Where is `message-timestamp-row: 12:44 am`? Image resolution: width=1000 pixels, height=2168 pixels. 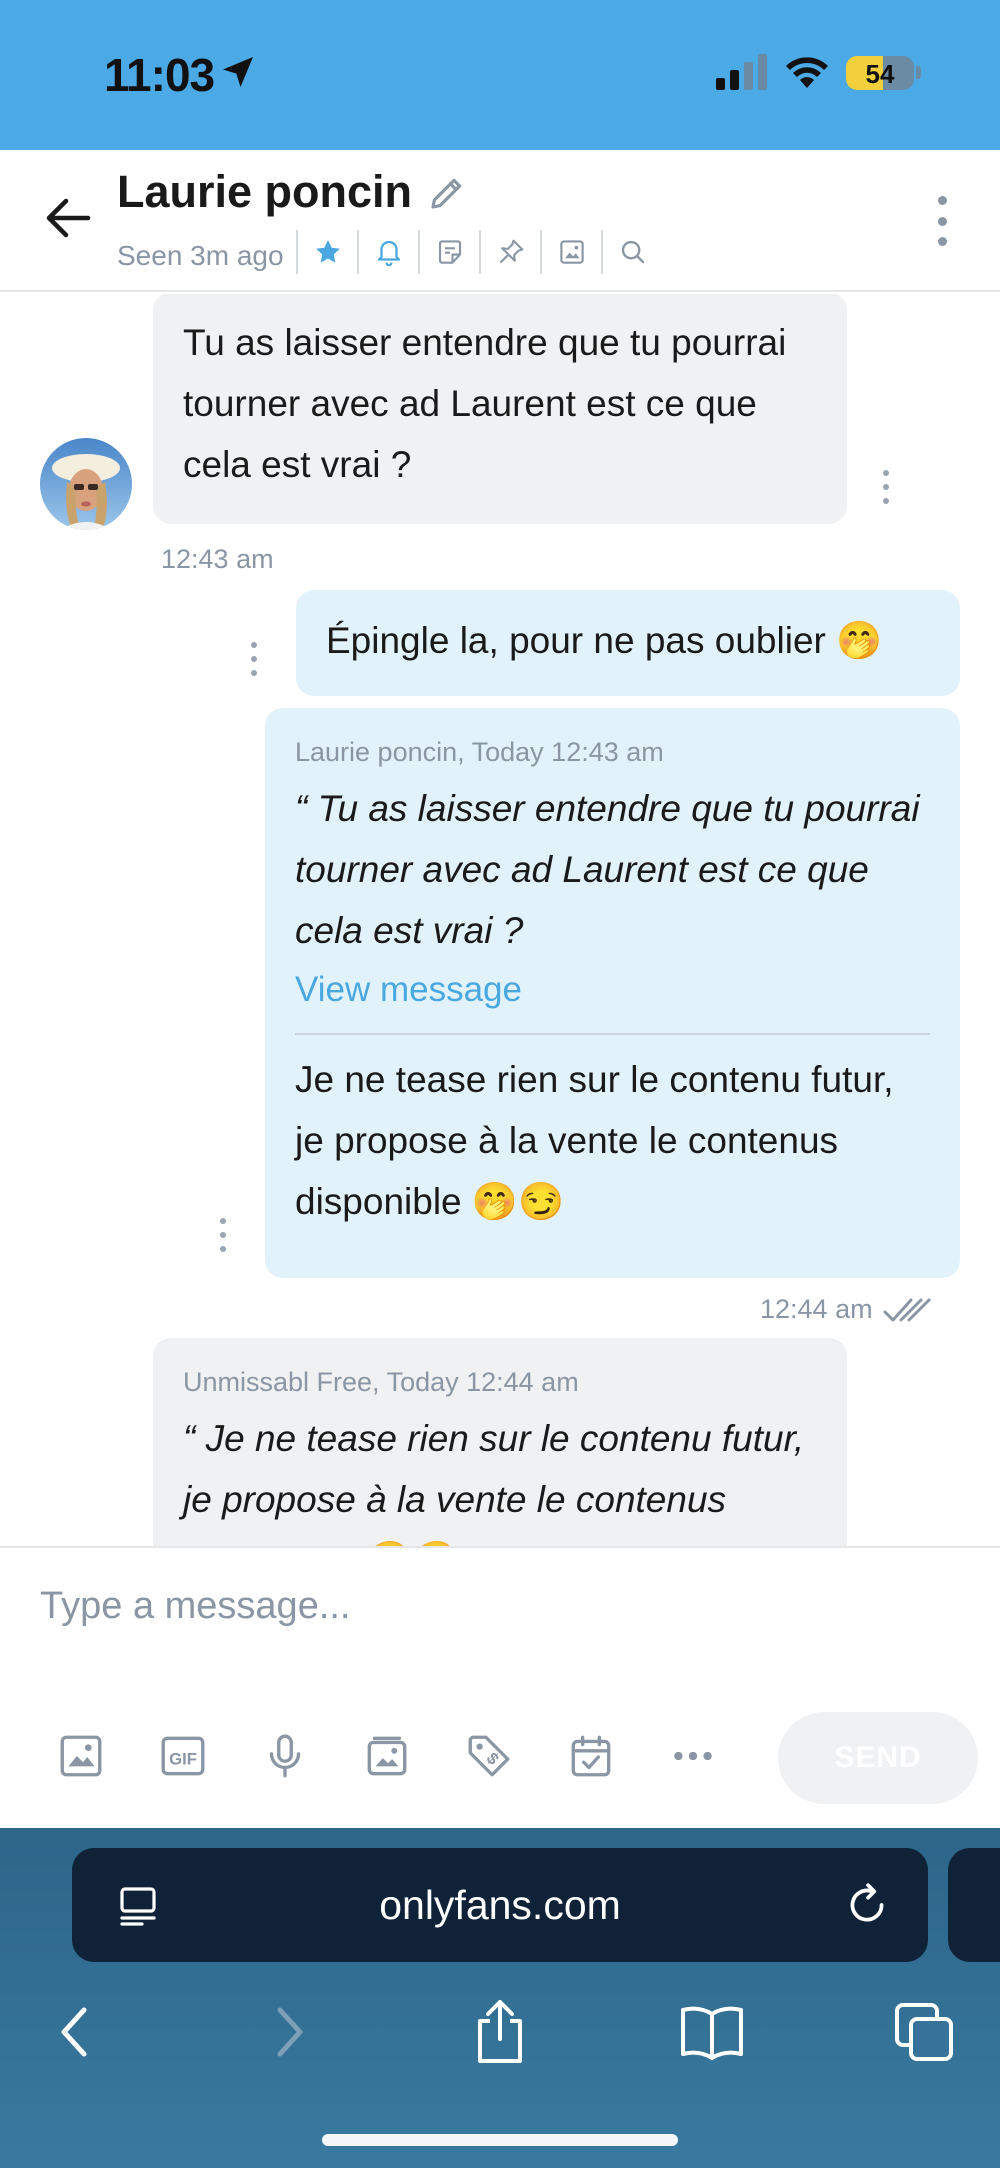 message-timestamp-row: 12:44 am is located at coordinates (846, 1309).